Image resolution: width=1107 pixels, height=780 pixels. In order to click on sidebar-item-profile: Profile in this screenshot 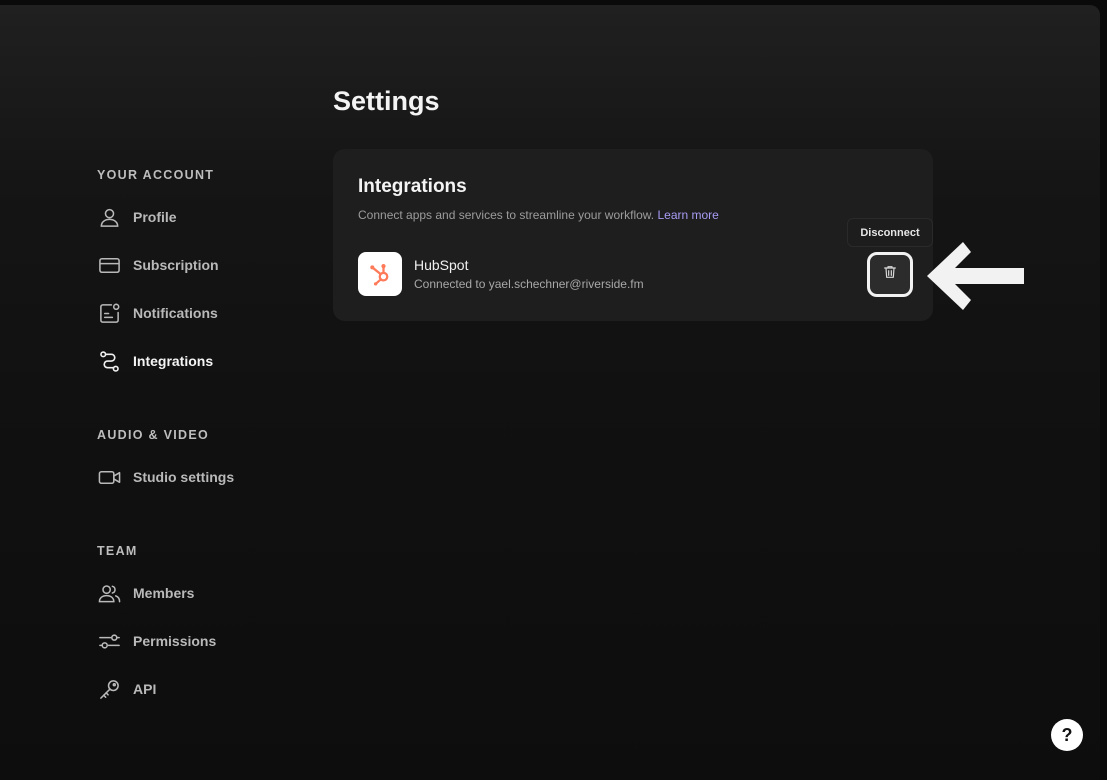, I will do `click(202, 217)`.